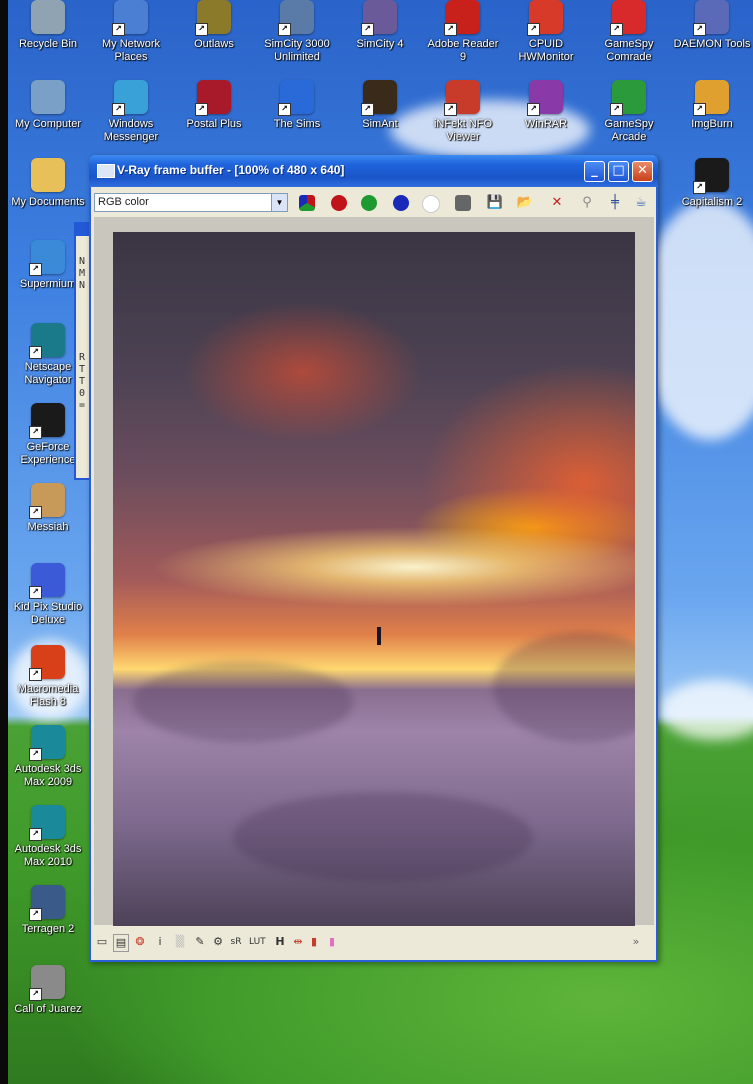 The width and height of the screenshot is (753, 1084). Describe the element at coordinates (121, 943) in the screenshot. I see `pixel-info-icon: ▤` at that location.